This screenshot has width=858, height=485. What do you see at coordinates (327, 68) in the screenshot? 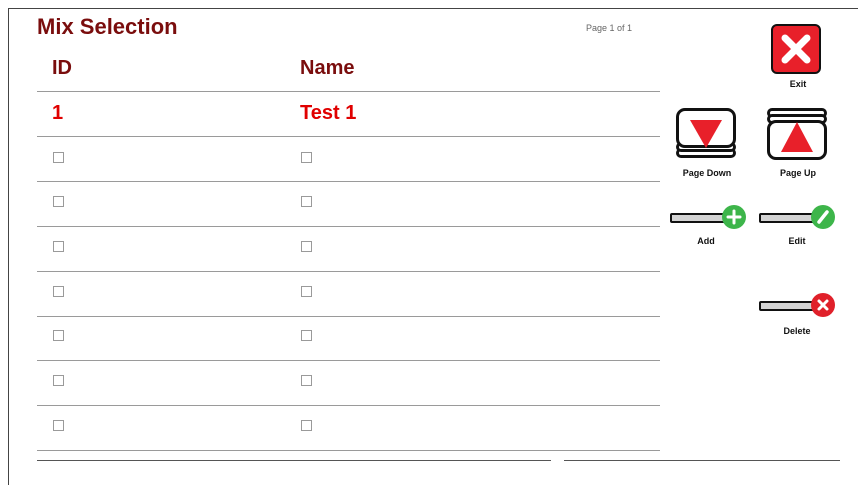
I see `column-header-name: Name` at bounding box center [327, 68].